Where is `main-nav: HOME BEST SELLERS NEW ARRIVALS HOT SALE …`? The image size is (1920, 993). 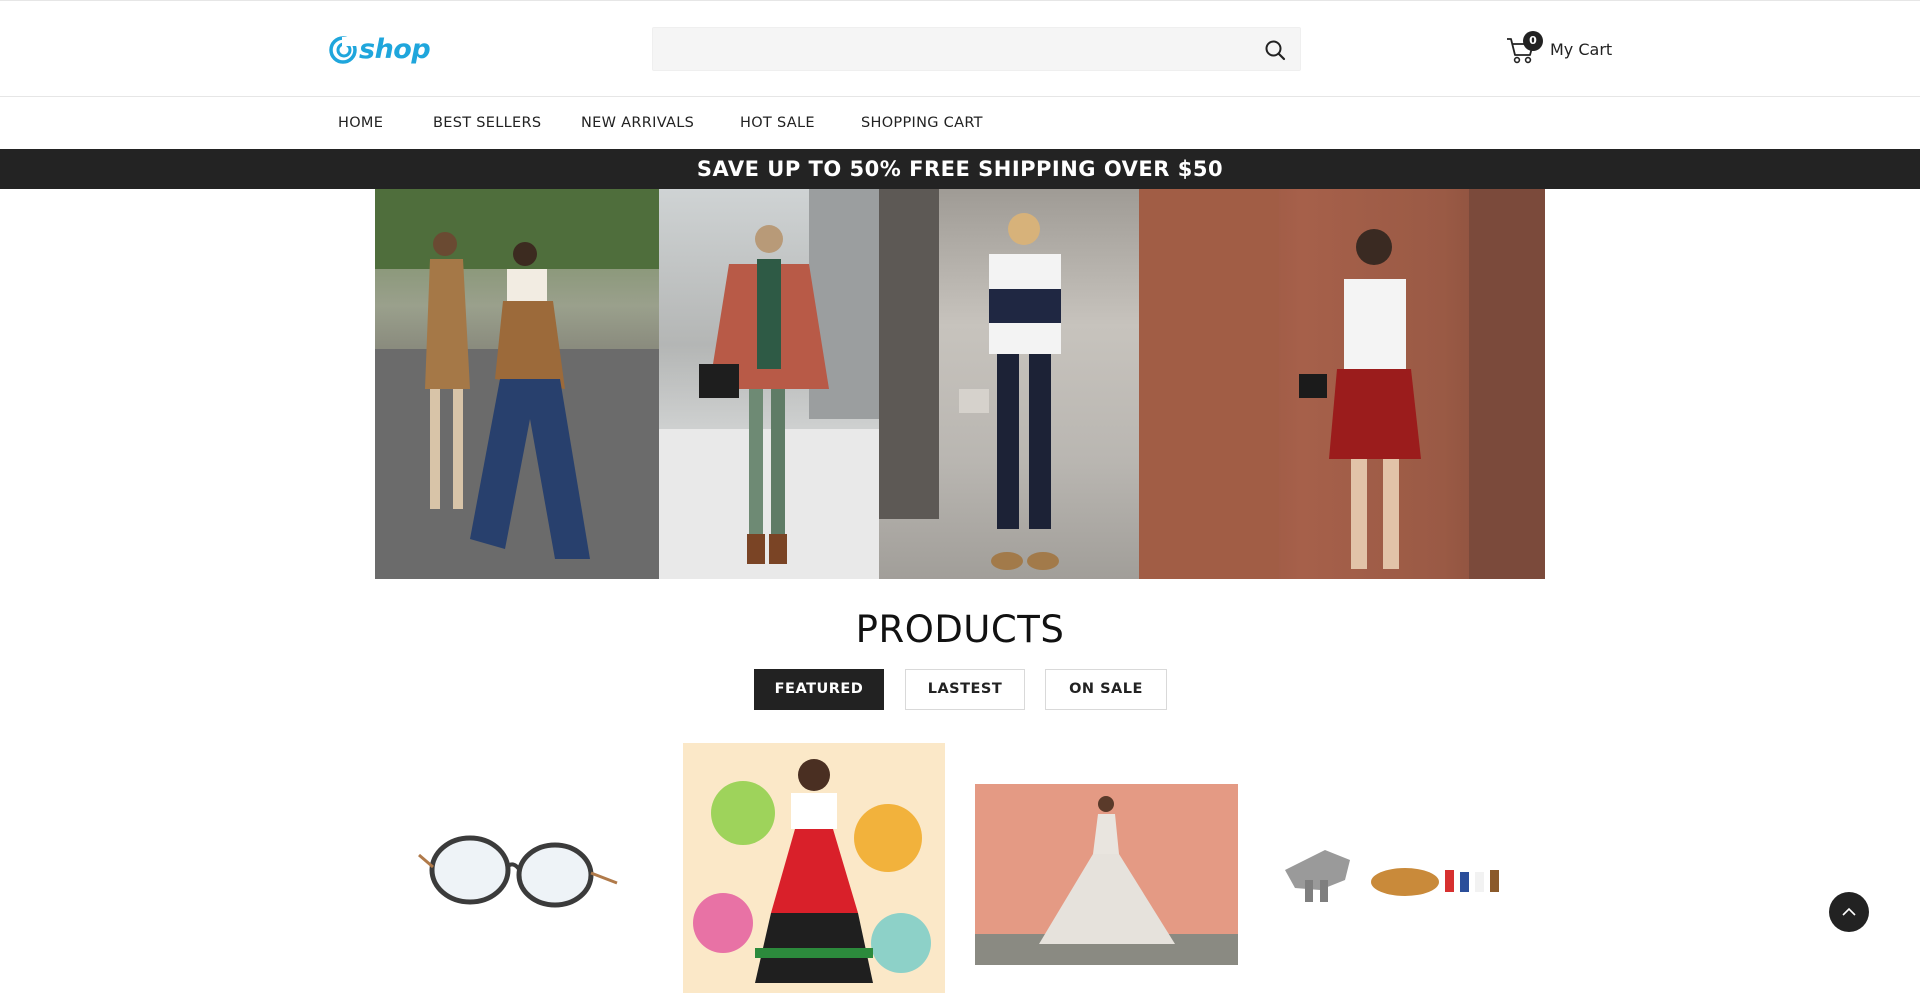 main-nav: HOME BEST SELLERS NEW ARRIVALS HOT SALE … is located at coordinates (960, 123).